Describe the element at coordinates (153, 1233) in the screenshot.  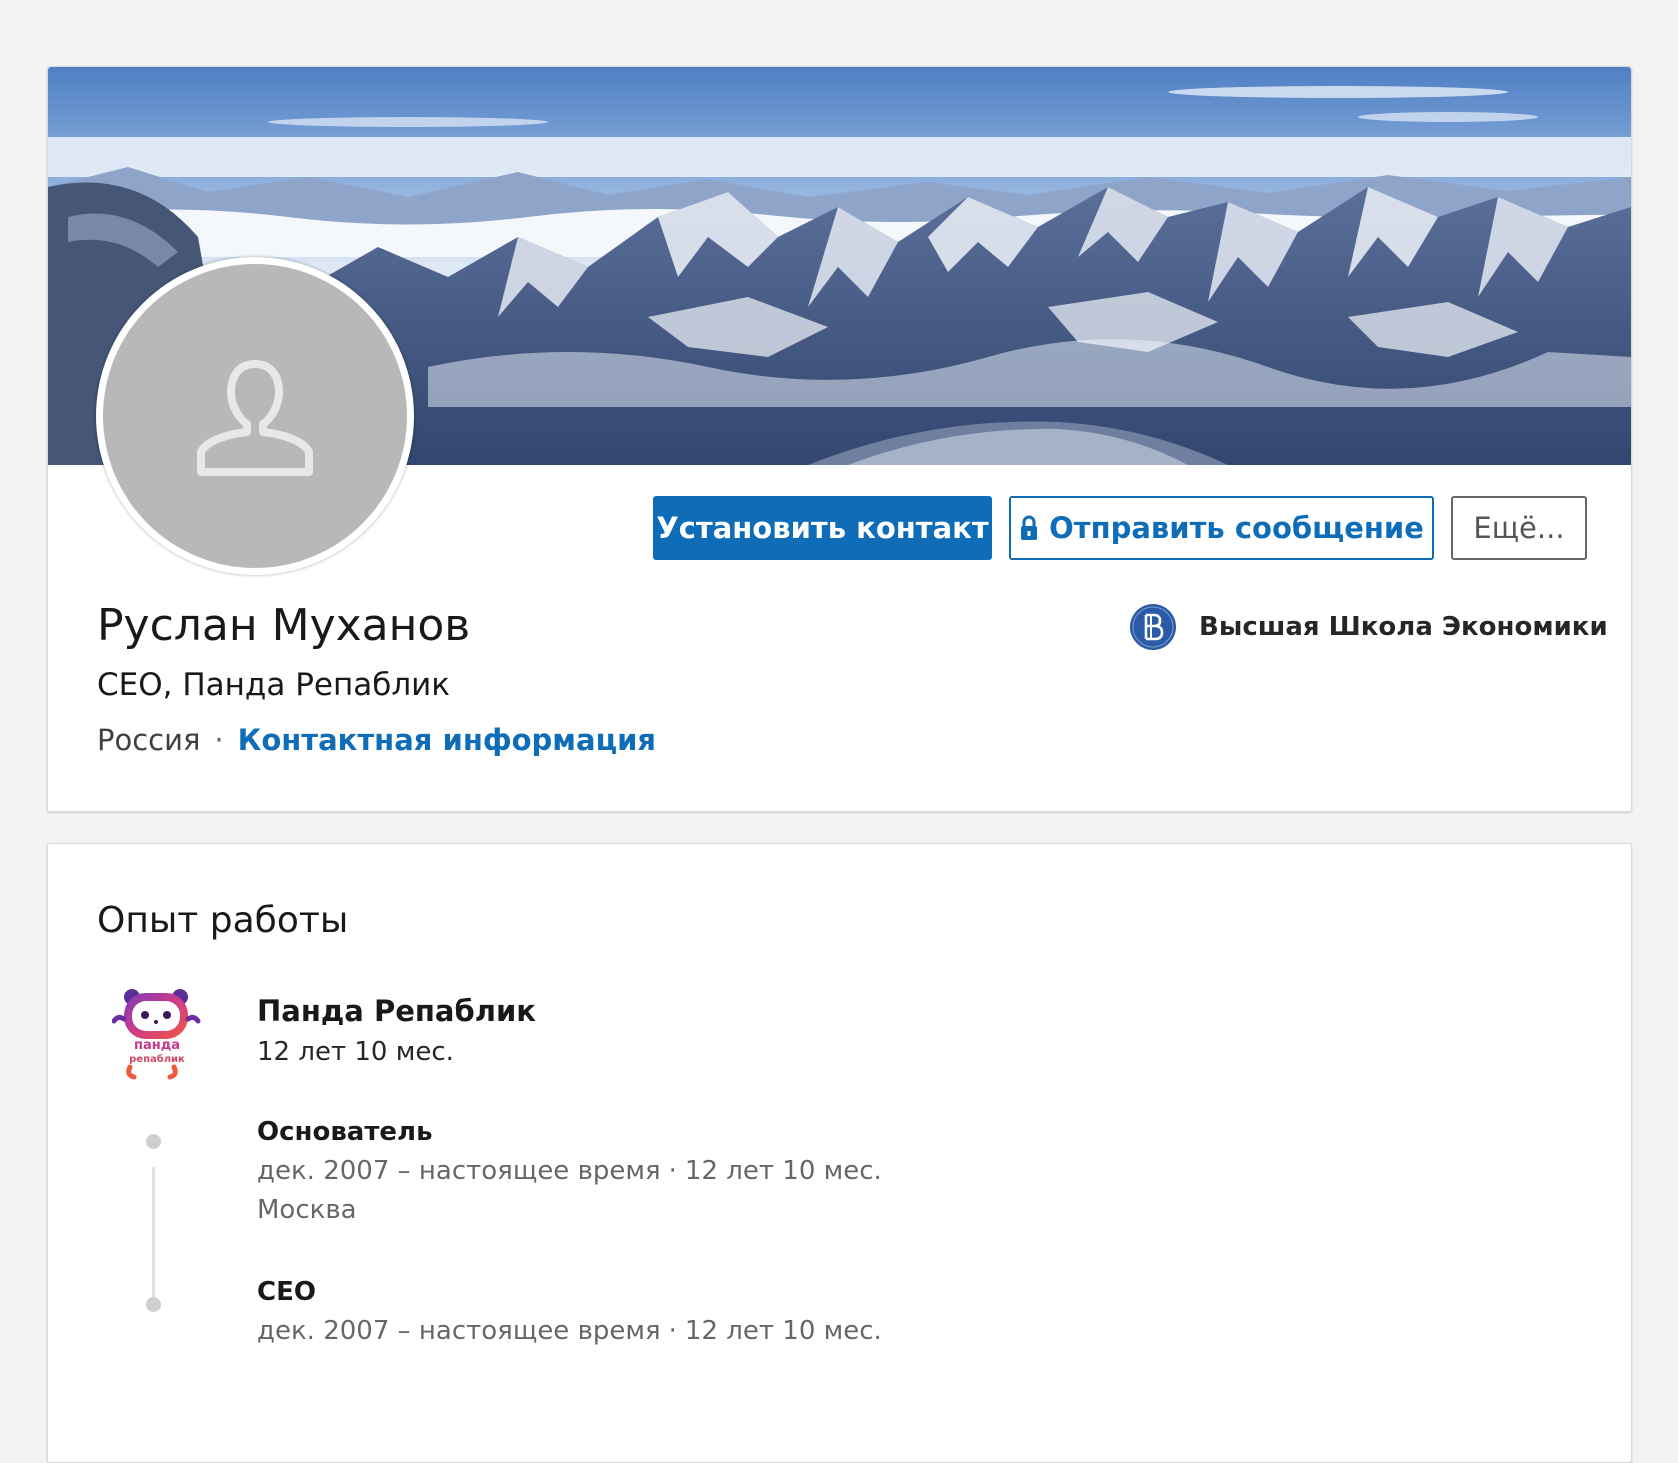
I see `timeline-line` at that location.